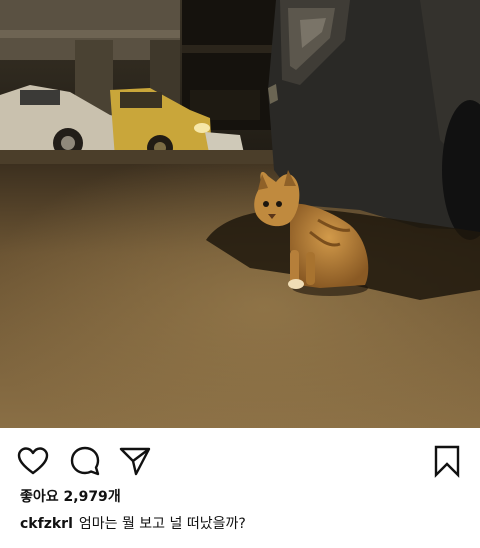  I want to click on send-icon, so click(135, 461).